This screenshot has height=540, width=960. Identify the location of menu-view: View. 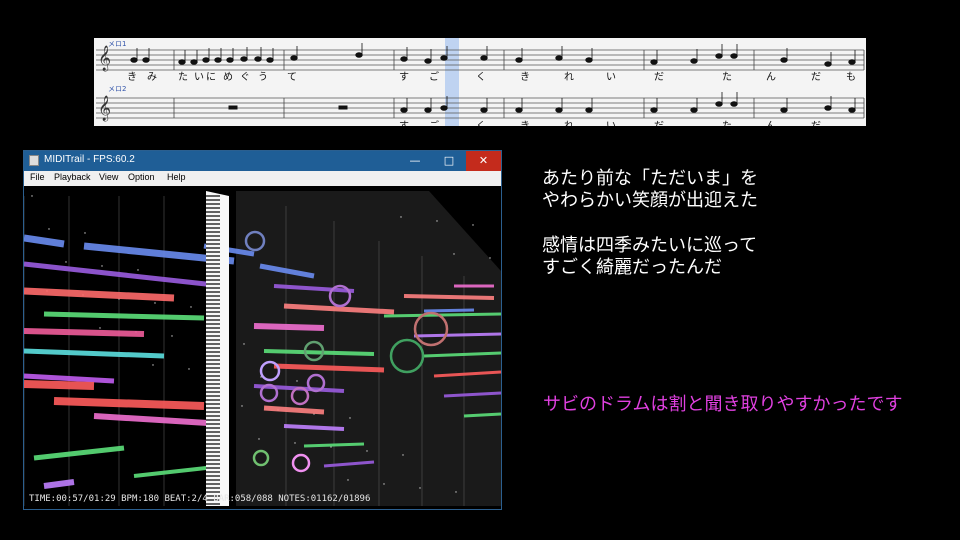
(108, 177).